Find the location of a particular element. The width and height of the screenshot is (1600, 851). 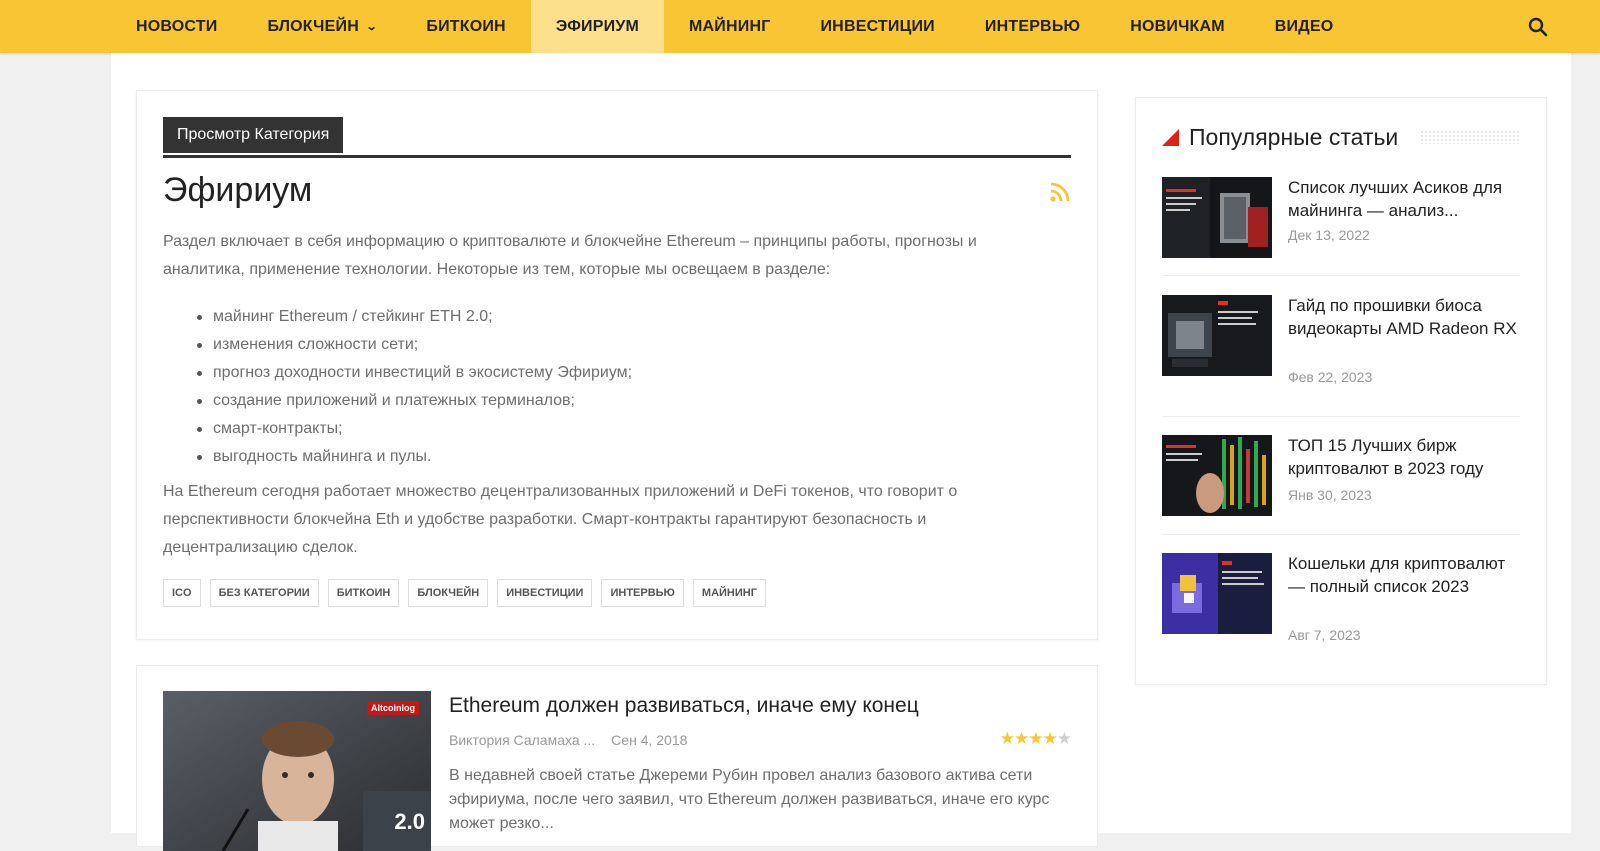

nav-item-label: БИТКОИН is located at coordinates (466, 26).